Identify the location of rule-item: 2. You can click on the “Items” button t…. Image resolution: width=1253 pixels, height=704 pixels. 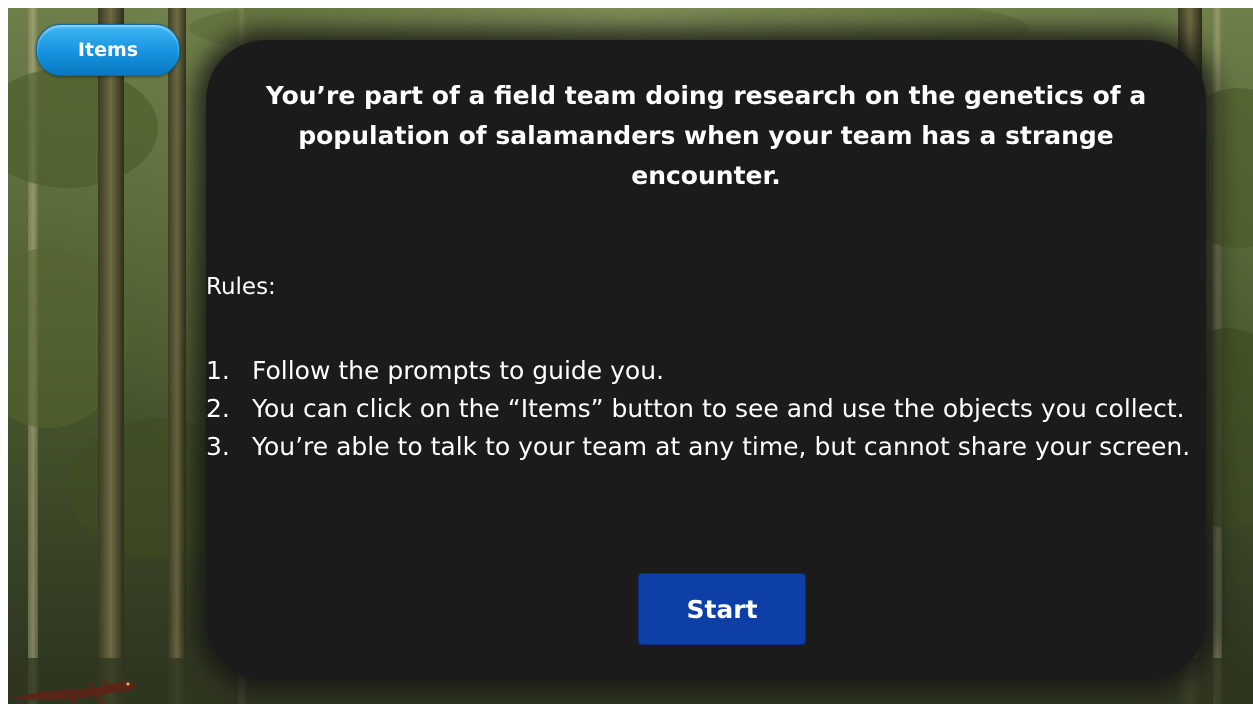
(701, 409).